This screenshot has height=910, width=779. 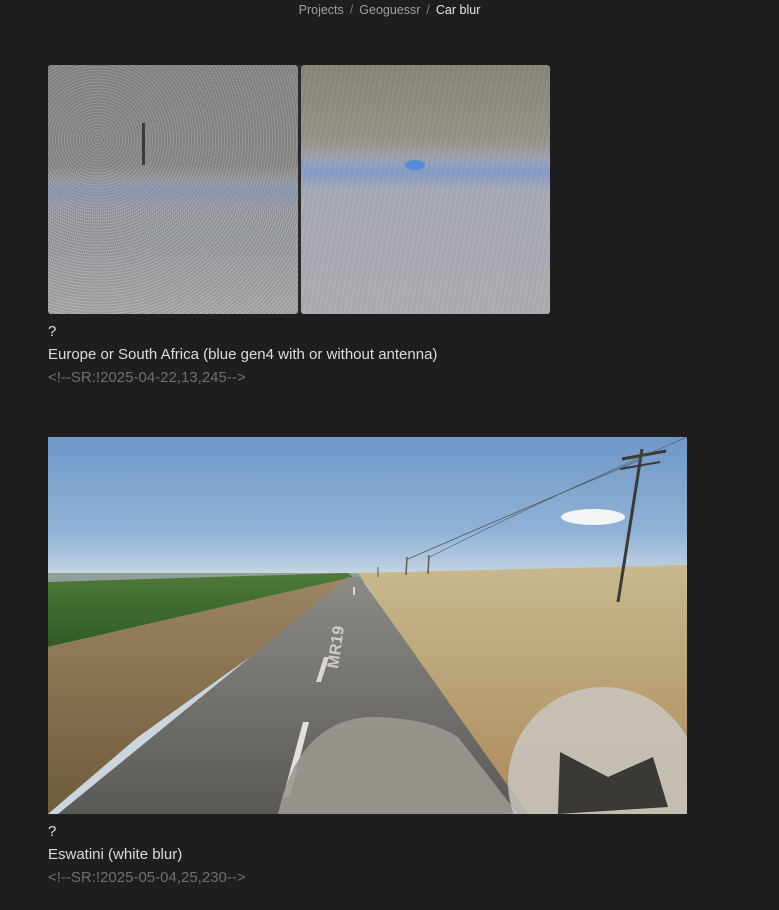 What do you see at coordinates (143, 144) in the screenshot?
I see `antenna` at bounding box center [143, 144].